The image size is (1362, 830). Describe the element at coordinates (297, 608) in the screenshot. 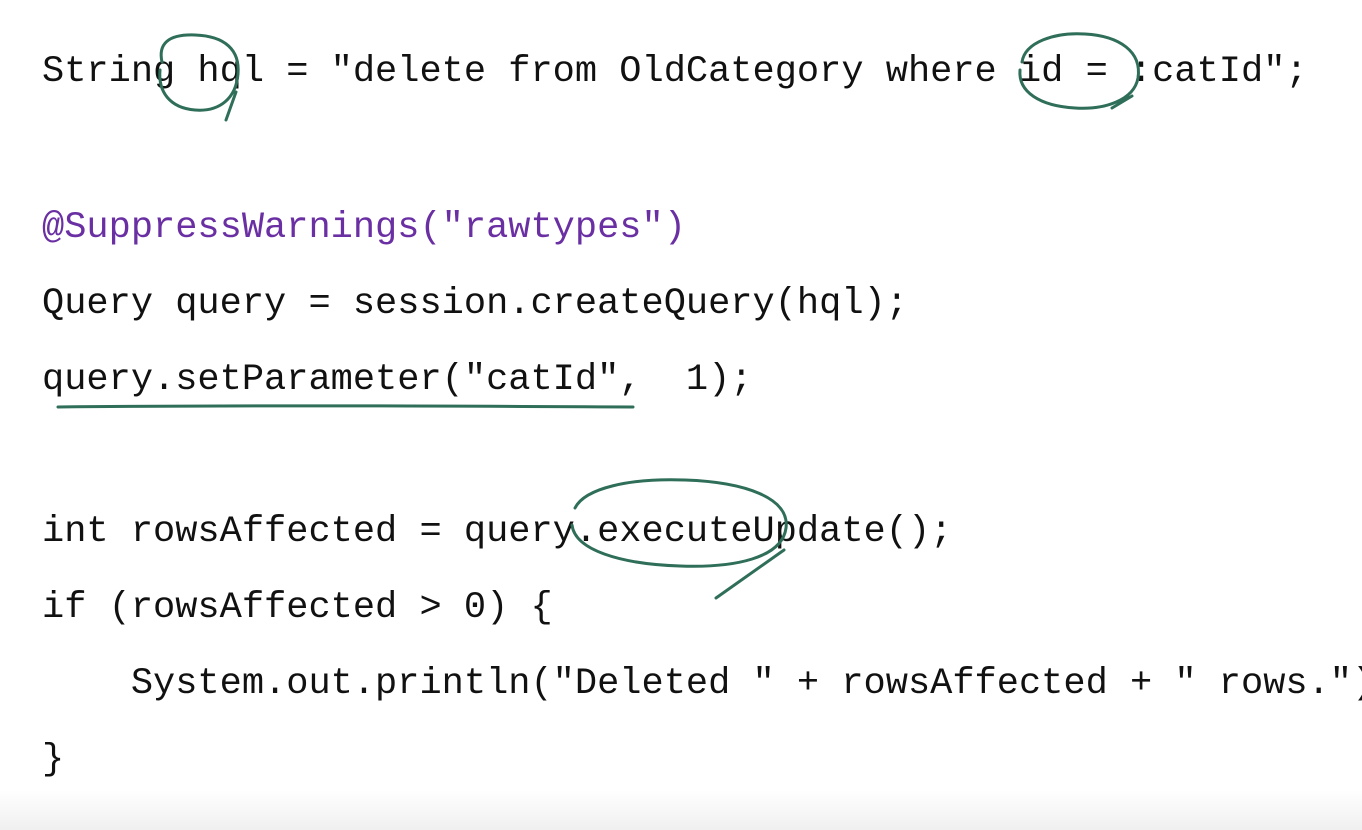

I see `code-line-if-statement: if (rowsAffected > 0) {` at that location.